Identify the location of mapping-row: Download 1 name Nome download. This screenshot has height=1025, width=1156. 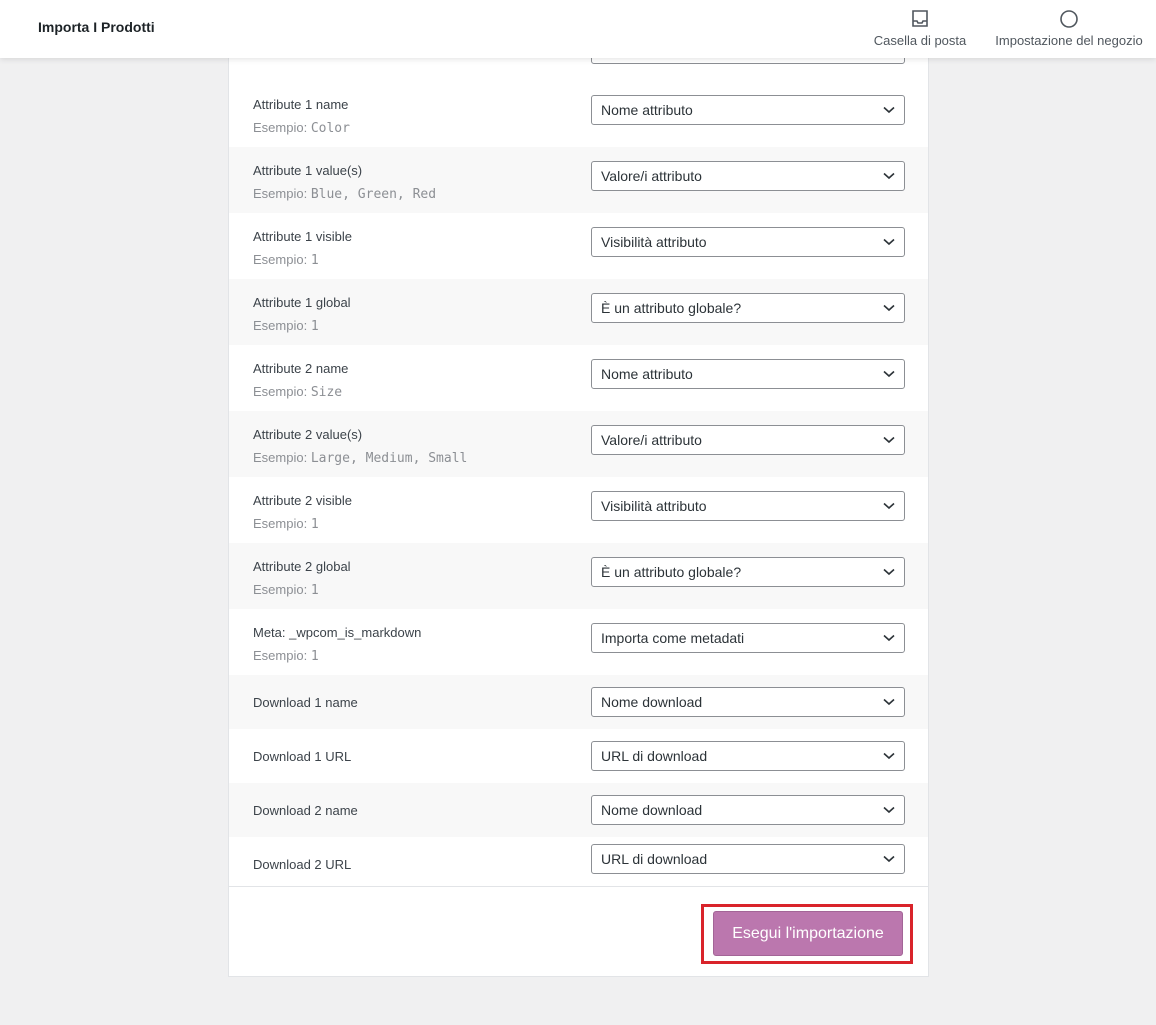
(578, 702).